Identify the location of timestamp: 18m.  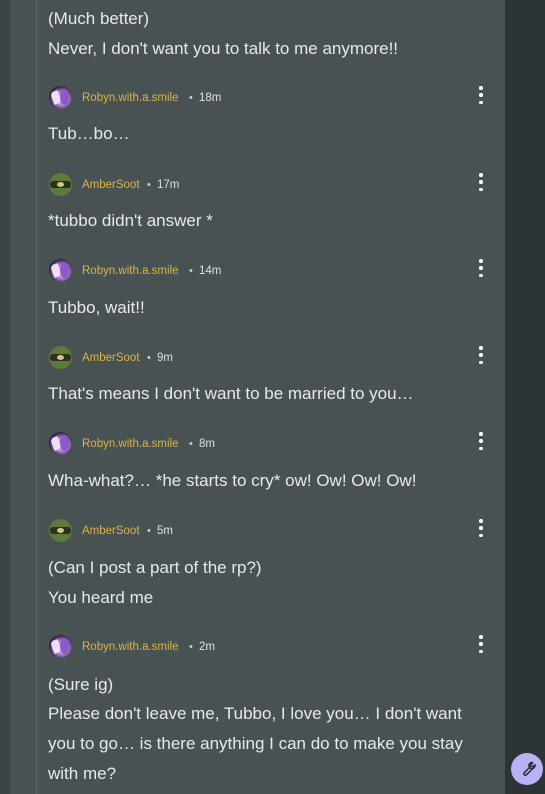
(210, 98).